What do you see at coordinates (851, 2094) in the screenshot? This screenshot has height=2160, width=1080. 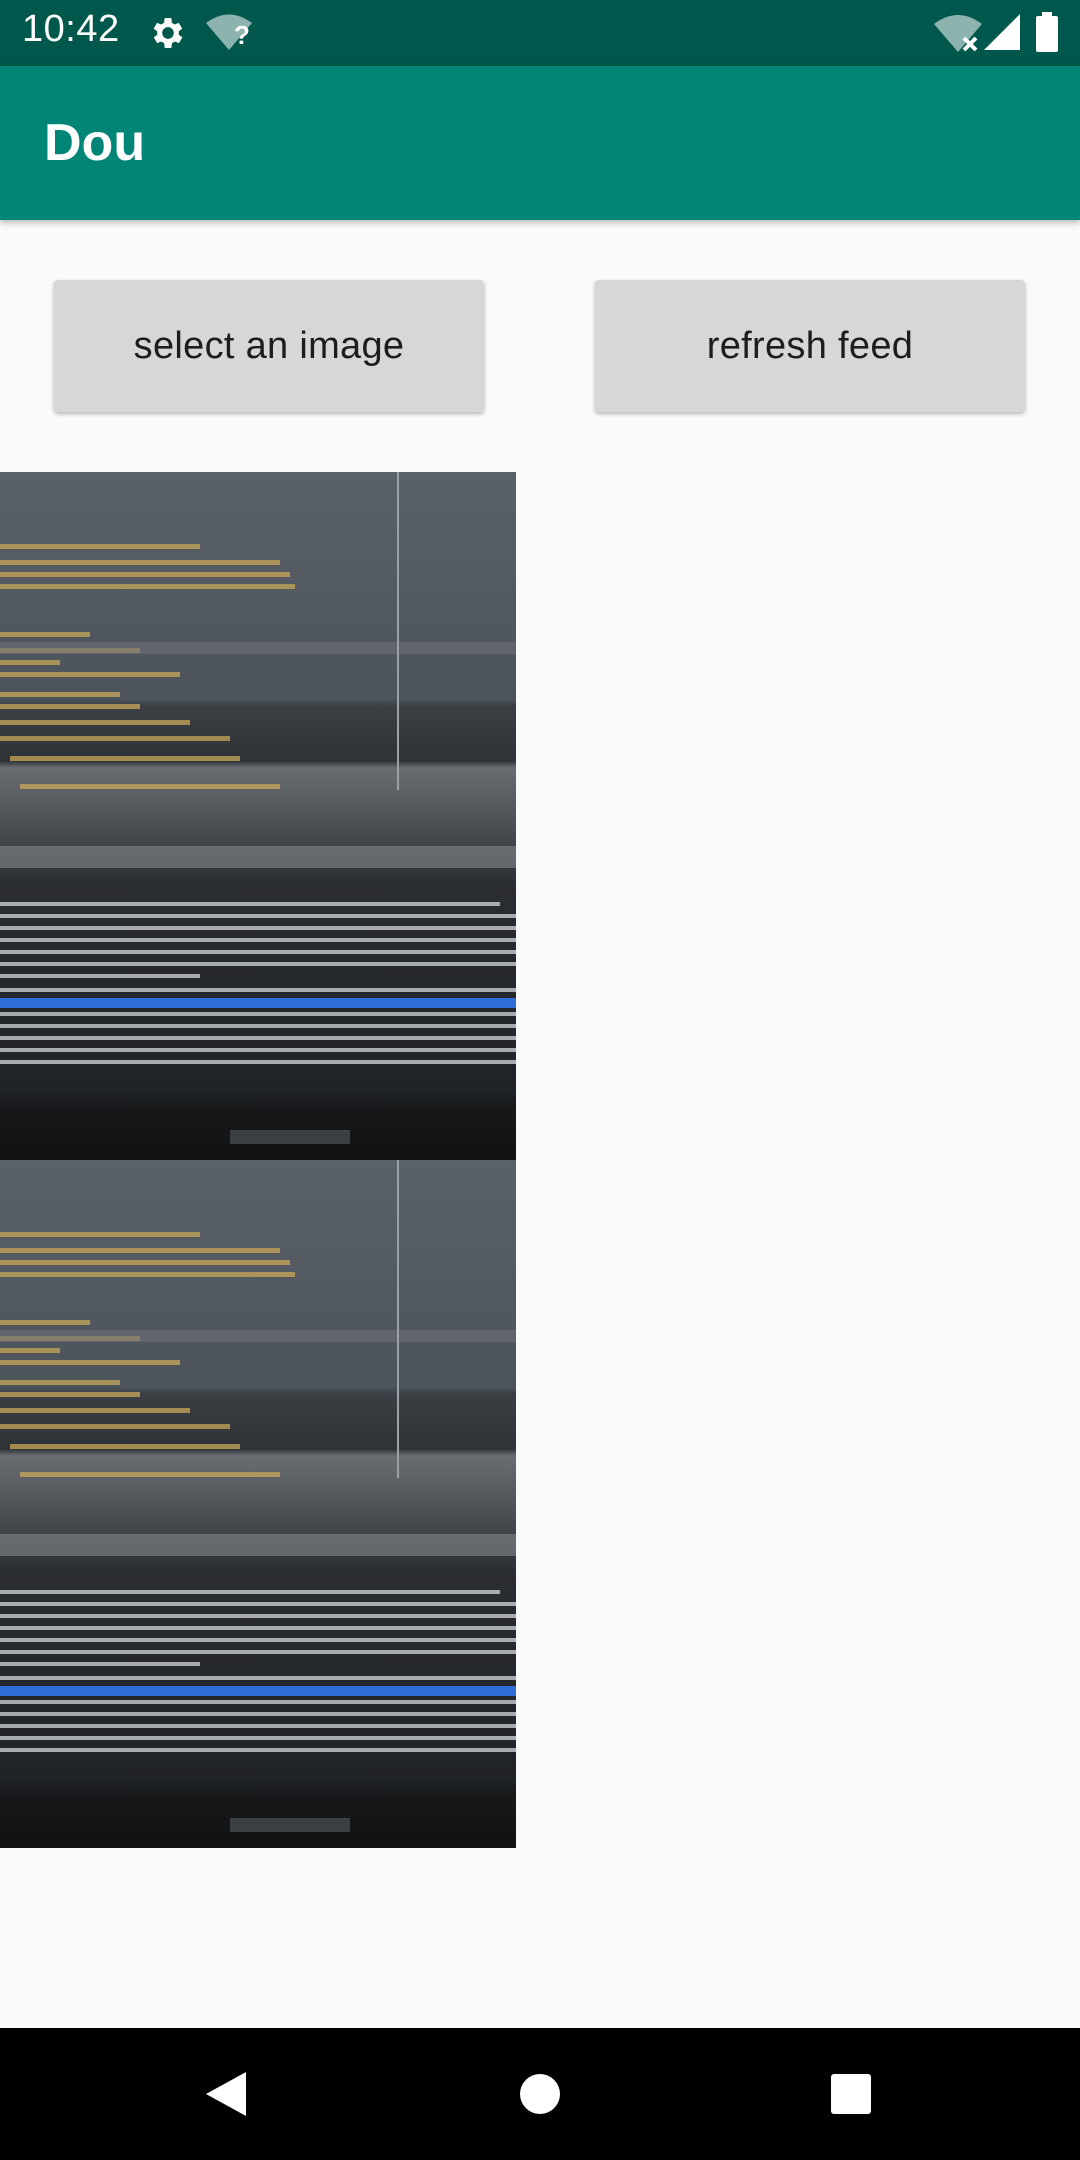 I see `recents-icon` at bounding box center [851, 2094].